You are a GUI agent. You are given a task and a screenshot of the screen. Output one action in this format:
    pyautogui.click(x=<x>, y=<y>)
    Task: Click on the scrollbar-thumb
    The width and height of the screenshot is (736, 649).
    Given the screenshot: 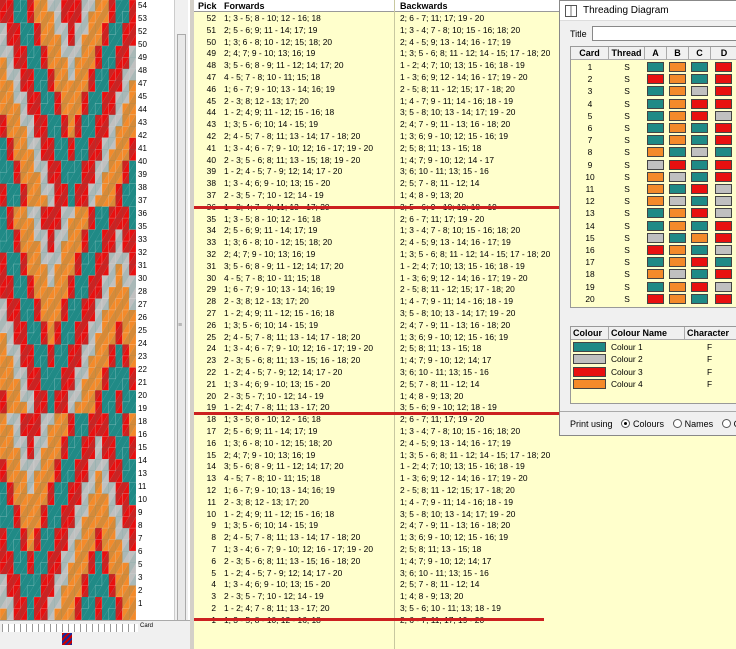 What is the action you would take?
    pyautogui.click(x=181, y=329)
    